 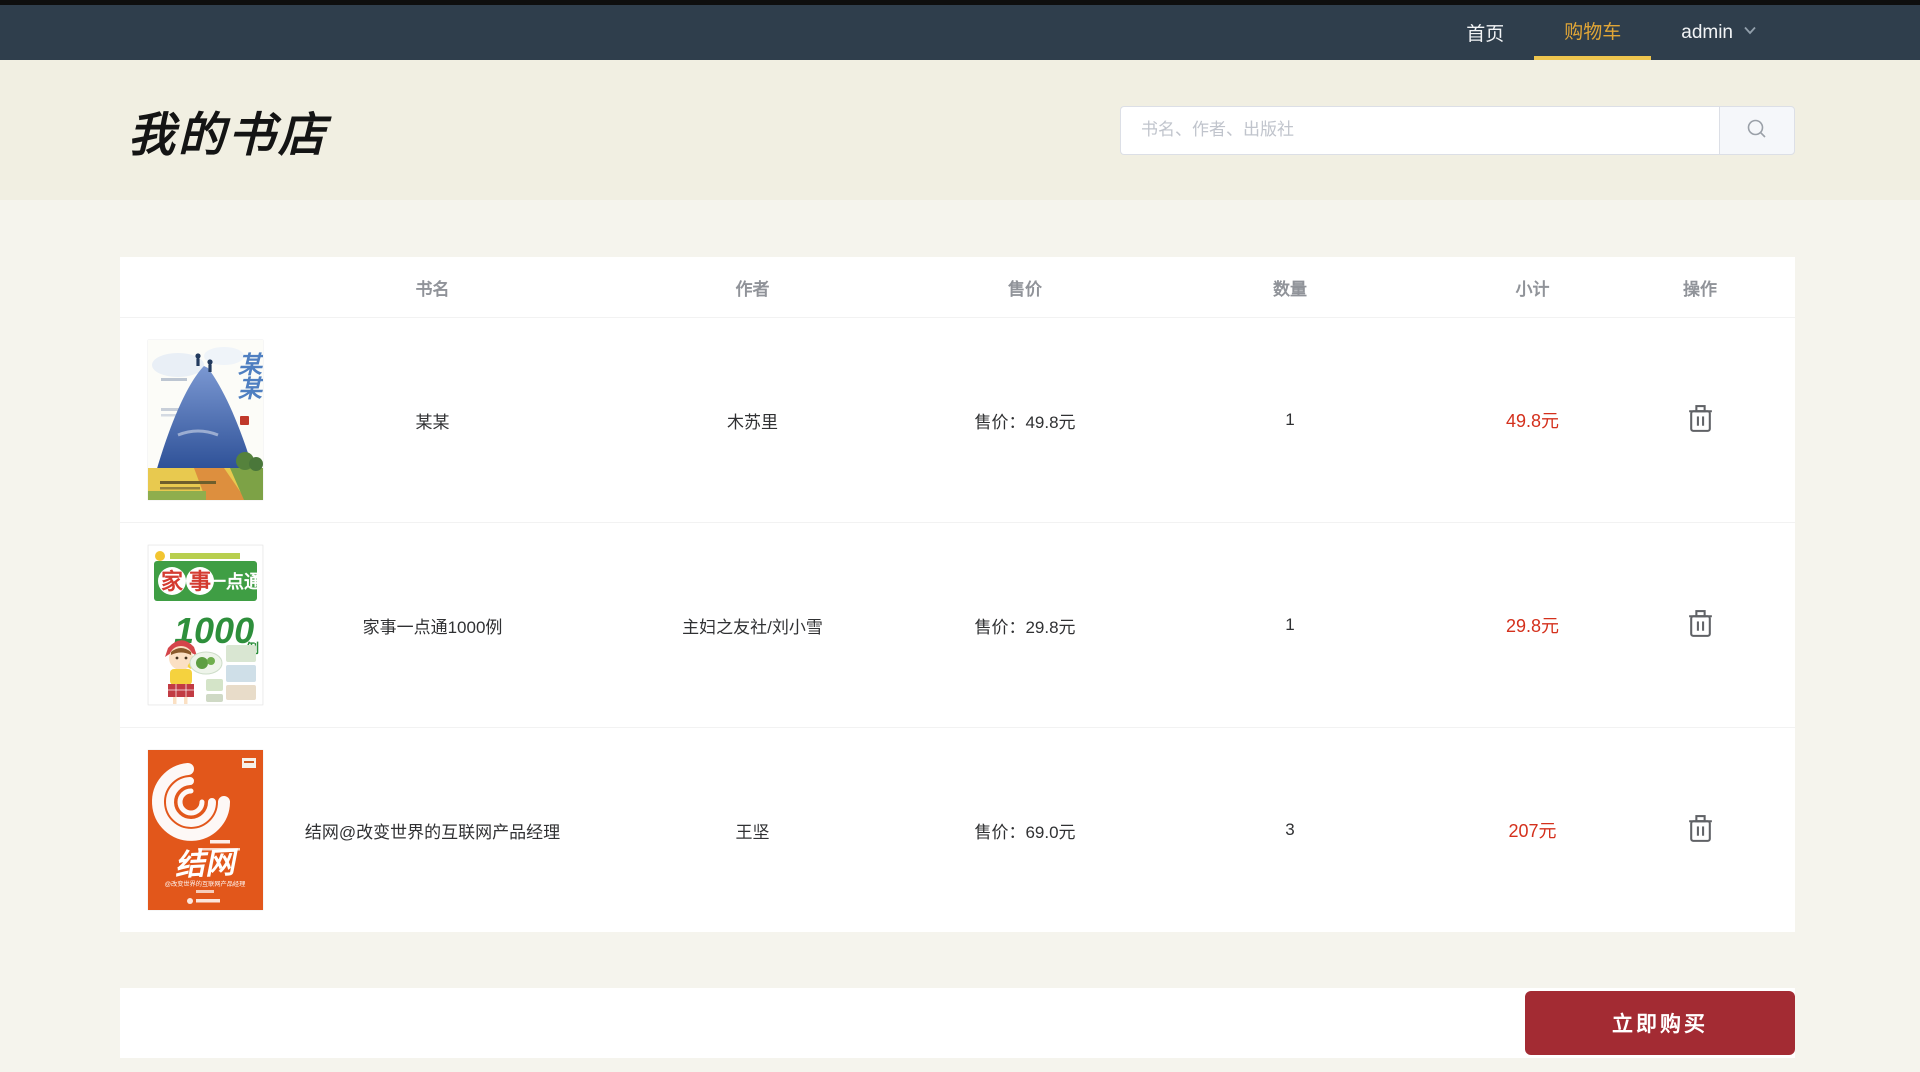 What do you see at coordinates (235, 581) in the screenshot?
I see `cover2-band-text: 一点通` at bounding box center [235, 581].